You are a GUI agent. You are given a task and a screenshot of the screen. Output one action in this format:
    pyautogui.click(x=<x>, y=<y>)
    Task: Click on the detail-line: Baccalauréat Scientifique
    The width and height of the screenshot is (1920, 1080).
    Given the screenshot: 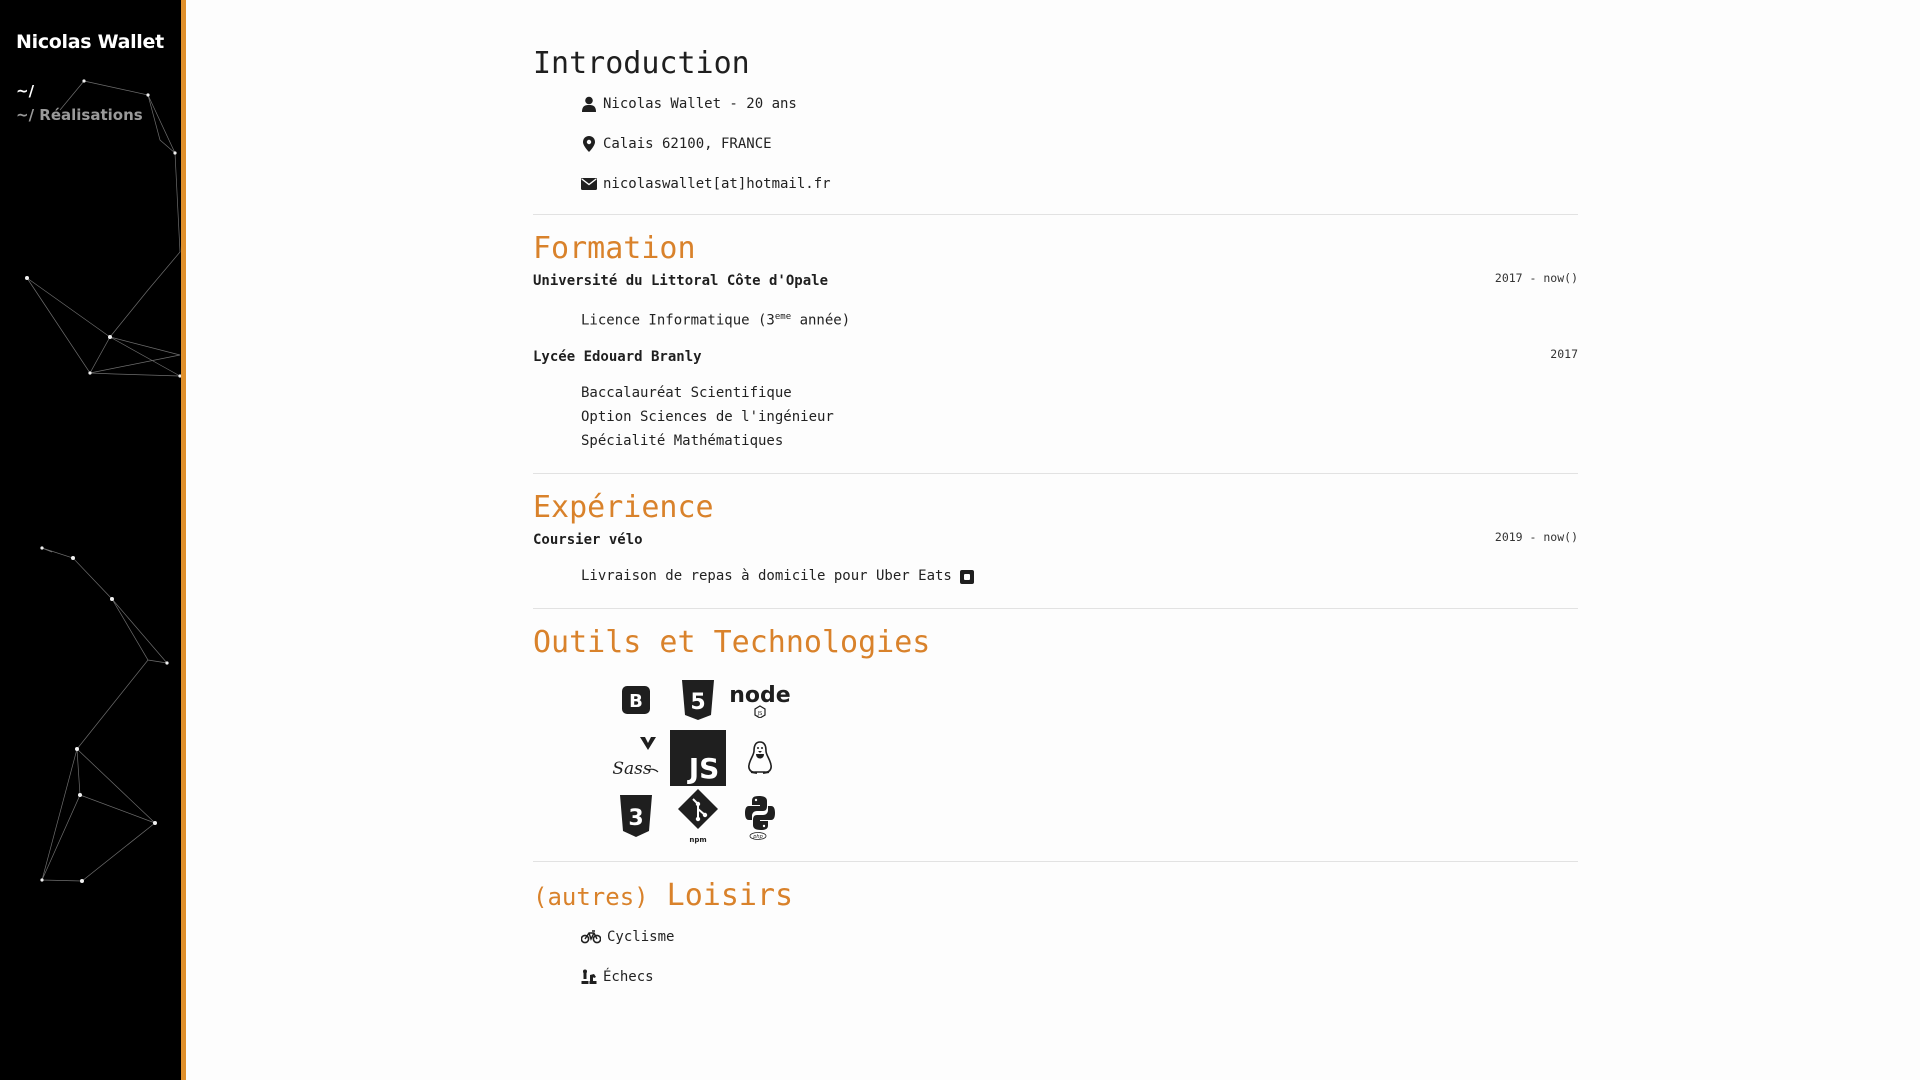 What is the action you would take?
    pyautogui.click(x=686, y=392)
    